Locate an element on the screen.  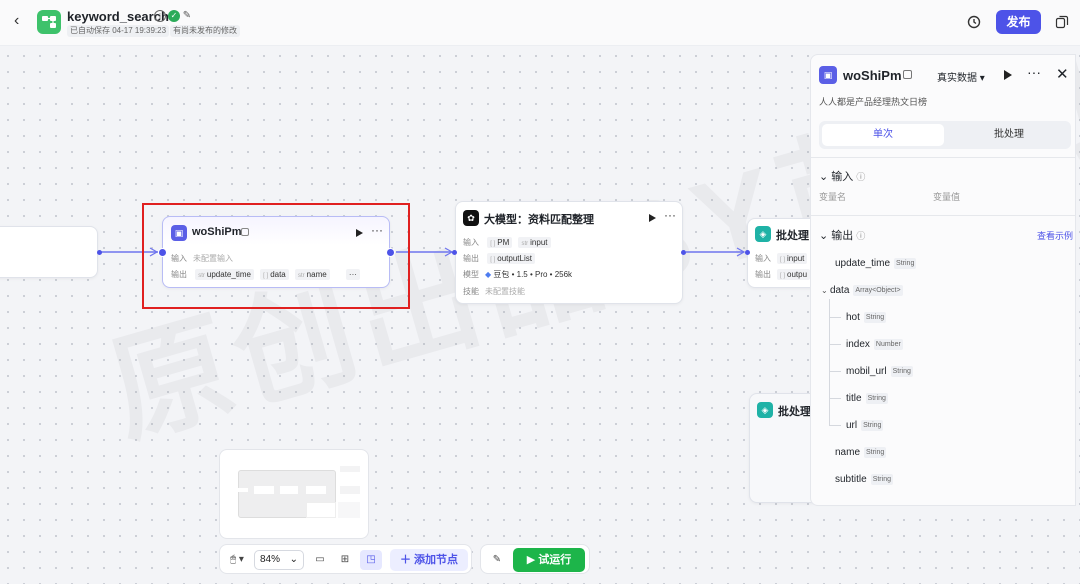
mouse-mode-icon: 🖱 ▾ is located at coordinates (237, 560).